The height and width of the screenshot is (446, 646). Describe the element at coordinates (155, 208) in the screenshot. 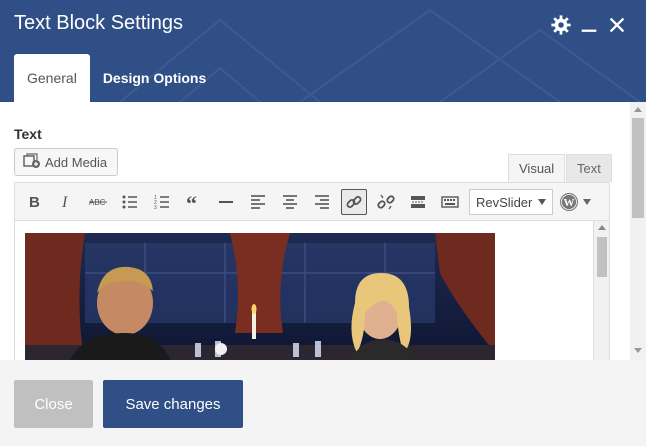

I see `svg-text: 3` at that location.